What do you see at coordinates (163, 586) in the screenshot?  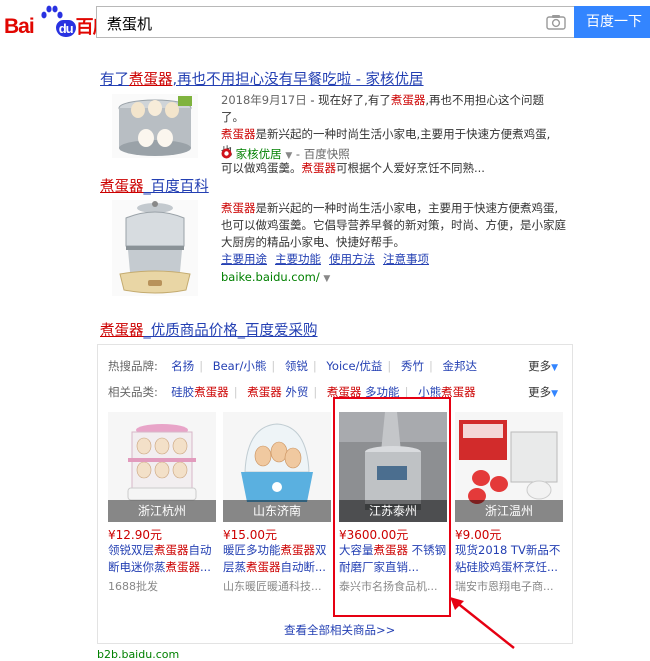 I see `product-shop: 1688批发` at bounding box center [163, 586].